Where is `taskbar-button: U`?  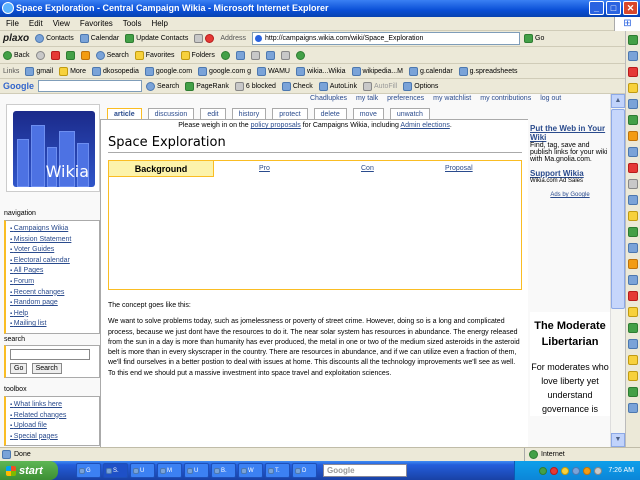 taskbar-button: U is located at coordinates (196, 470).